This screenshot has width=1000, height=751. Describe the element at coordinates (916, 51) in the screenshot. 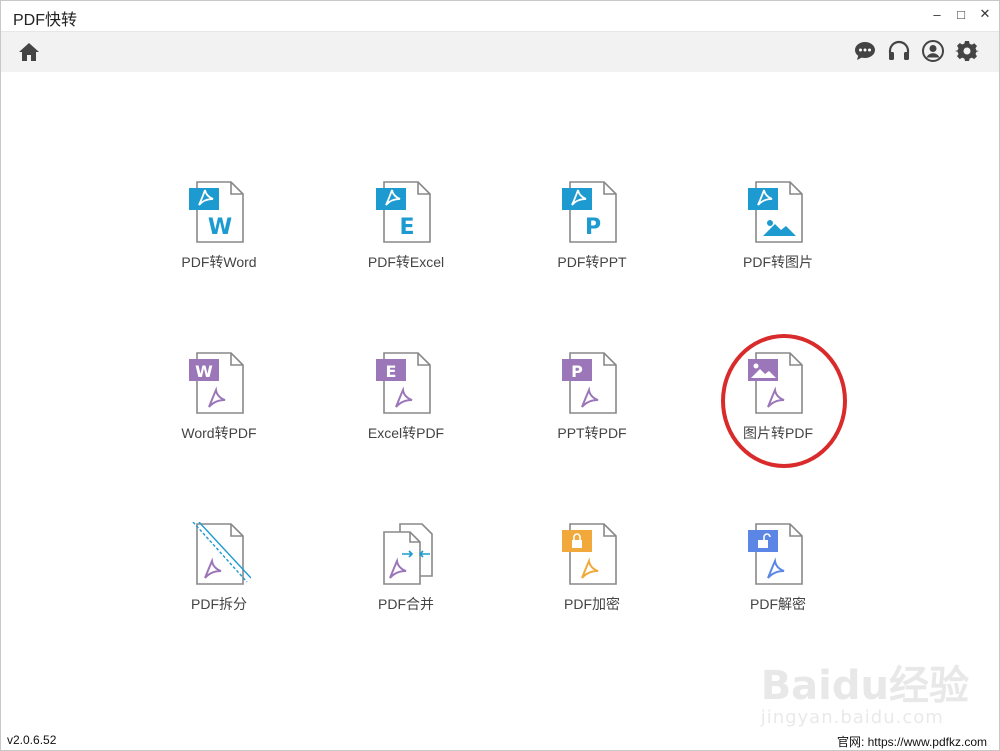

I see `toolbar-actions` at that location.